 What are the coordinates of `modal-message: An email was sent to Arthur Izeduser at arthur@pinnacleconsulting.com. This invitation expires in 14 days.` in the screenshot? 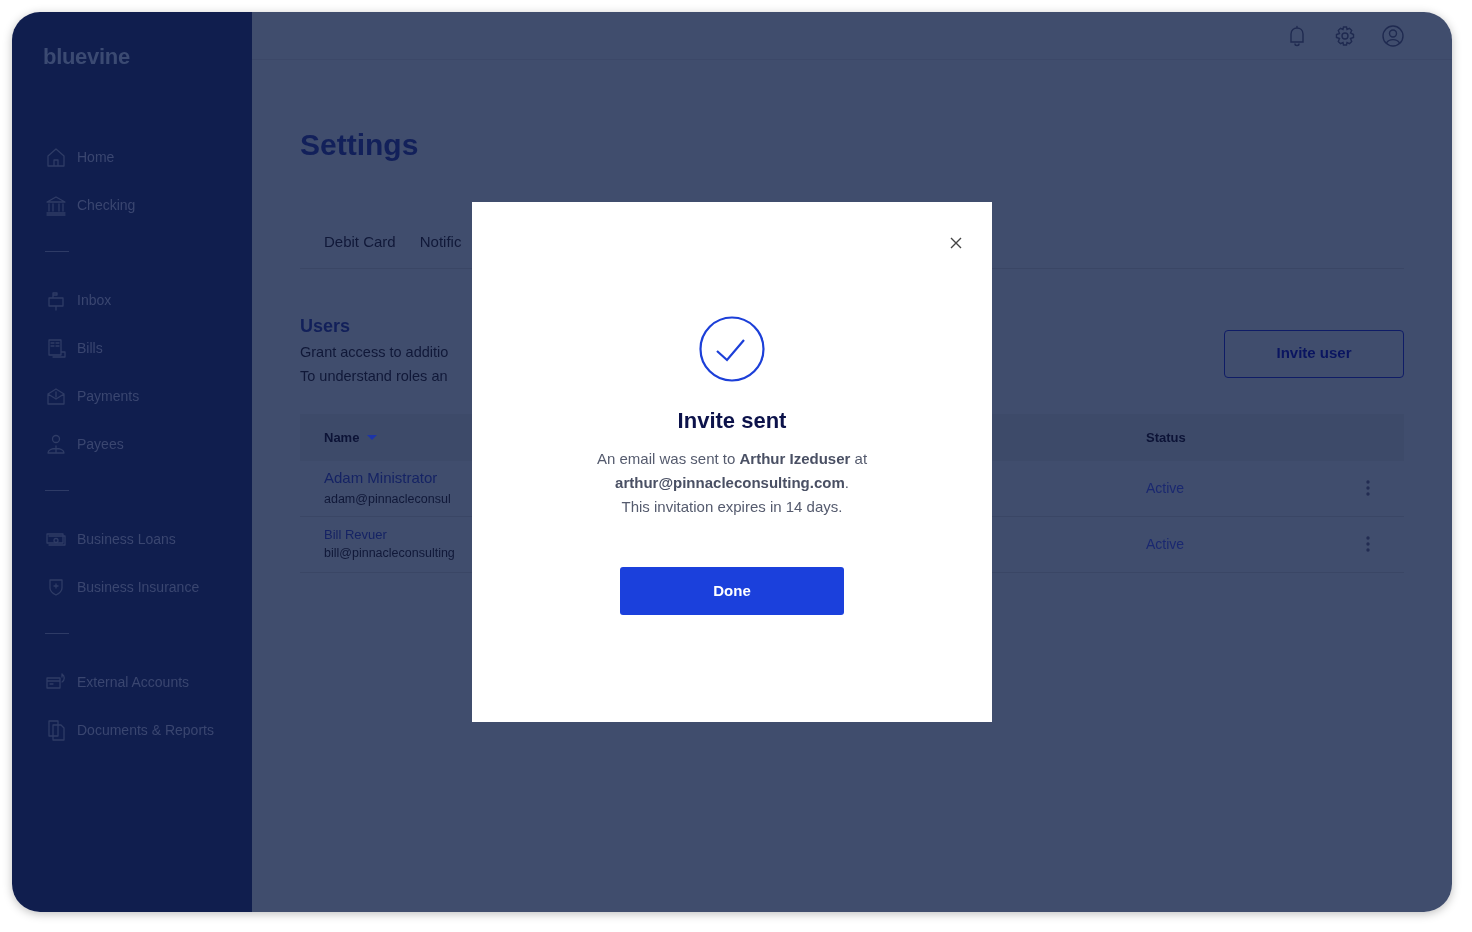 It's located at (732, 483).